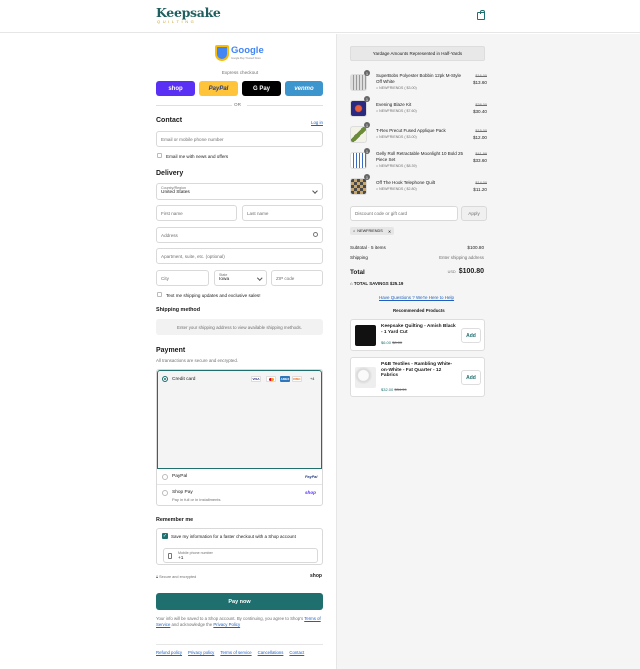 The image size is (640, 669). Describe the element at coordinates (192, 624) in the screenshot. I see `legal-and: and acknowledge the` at that location.